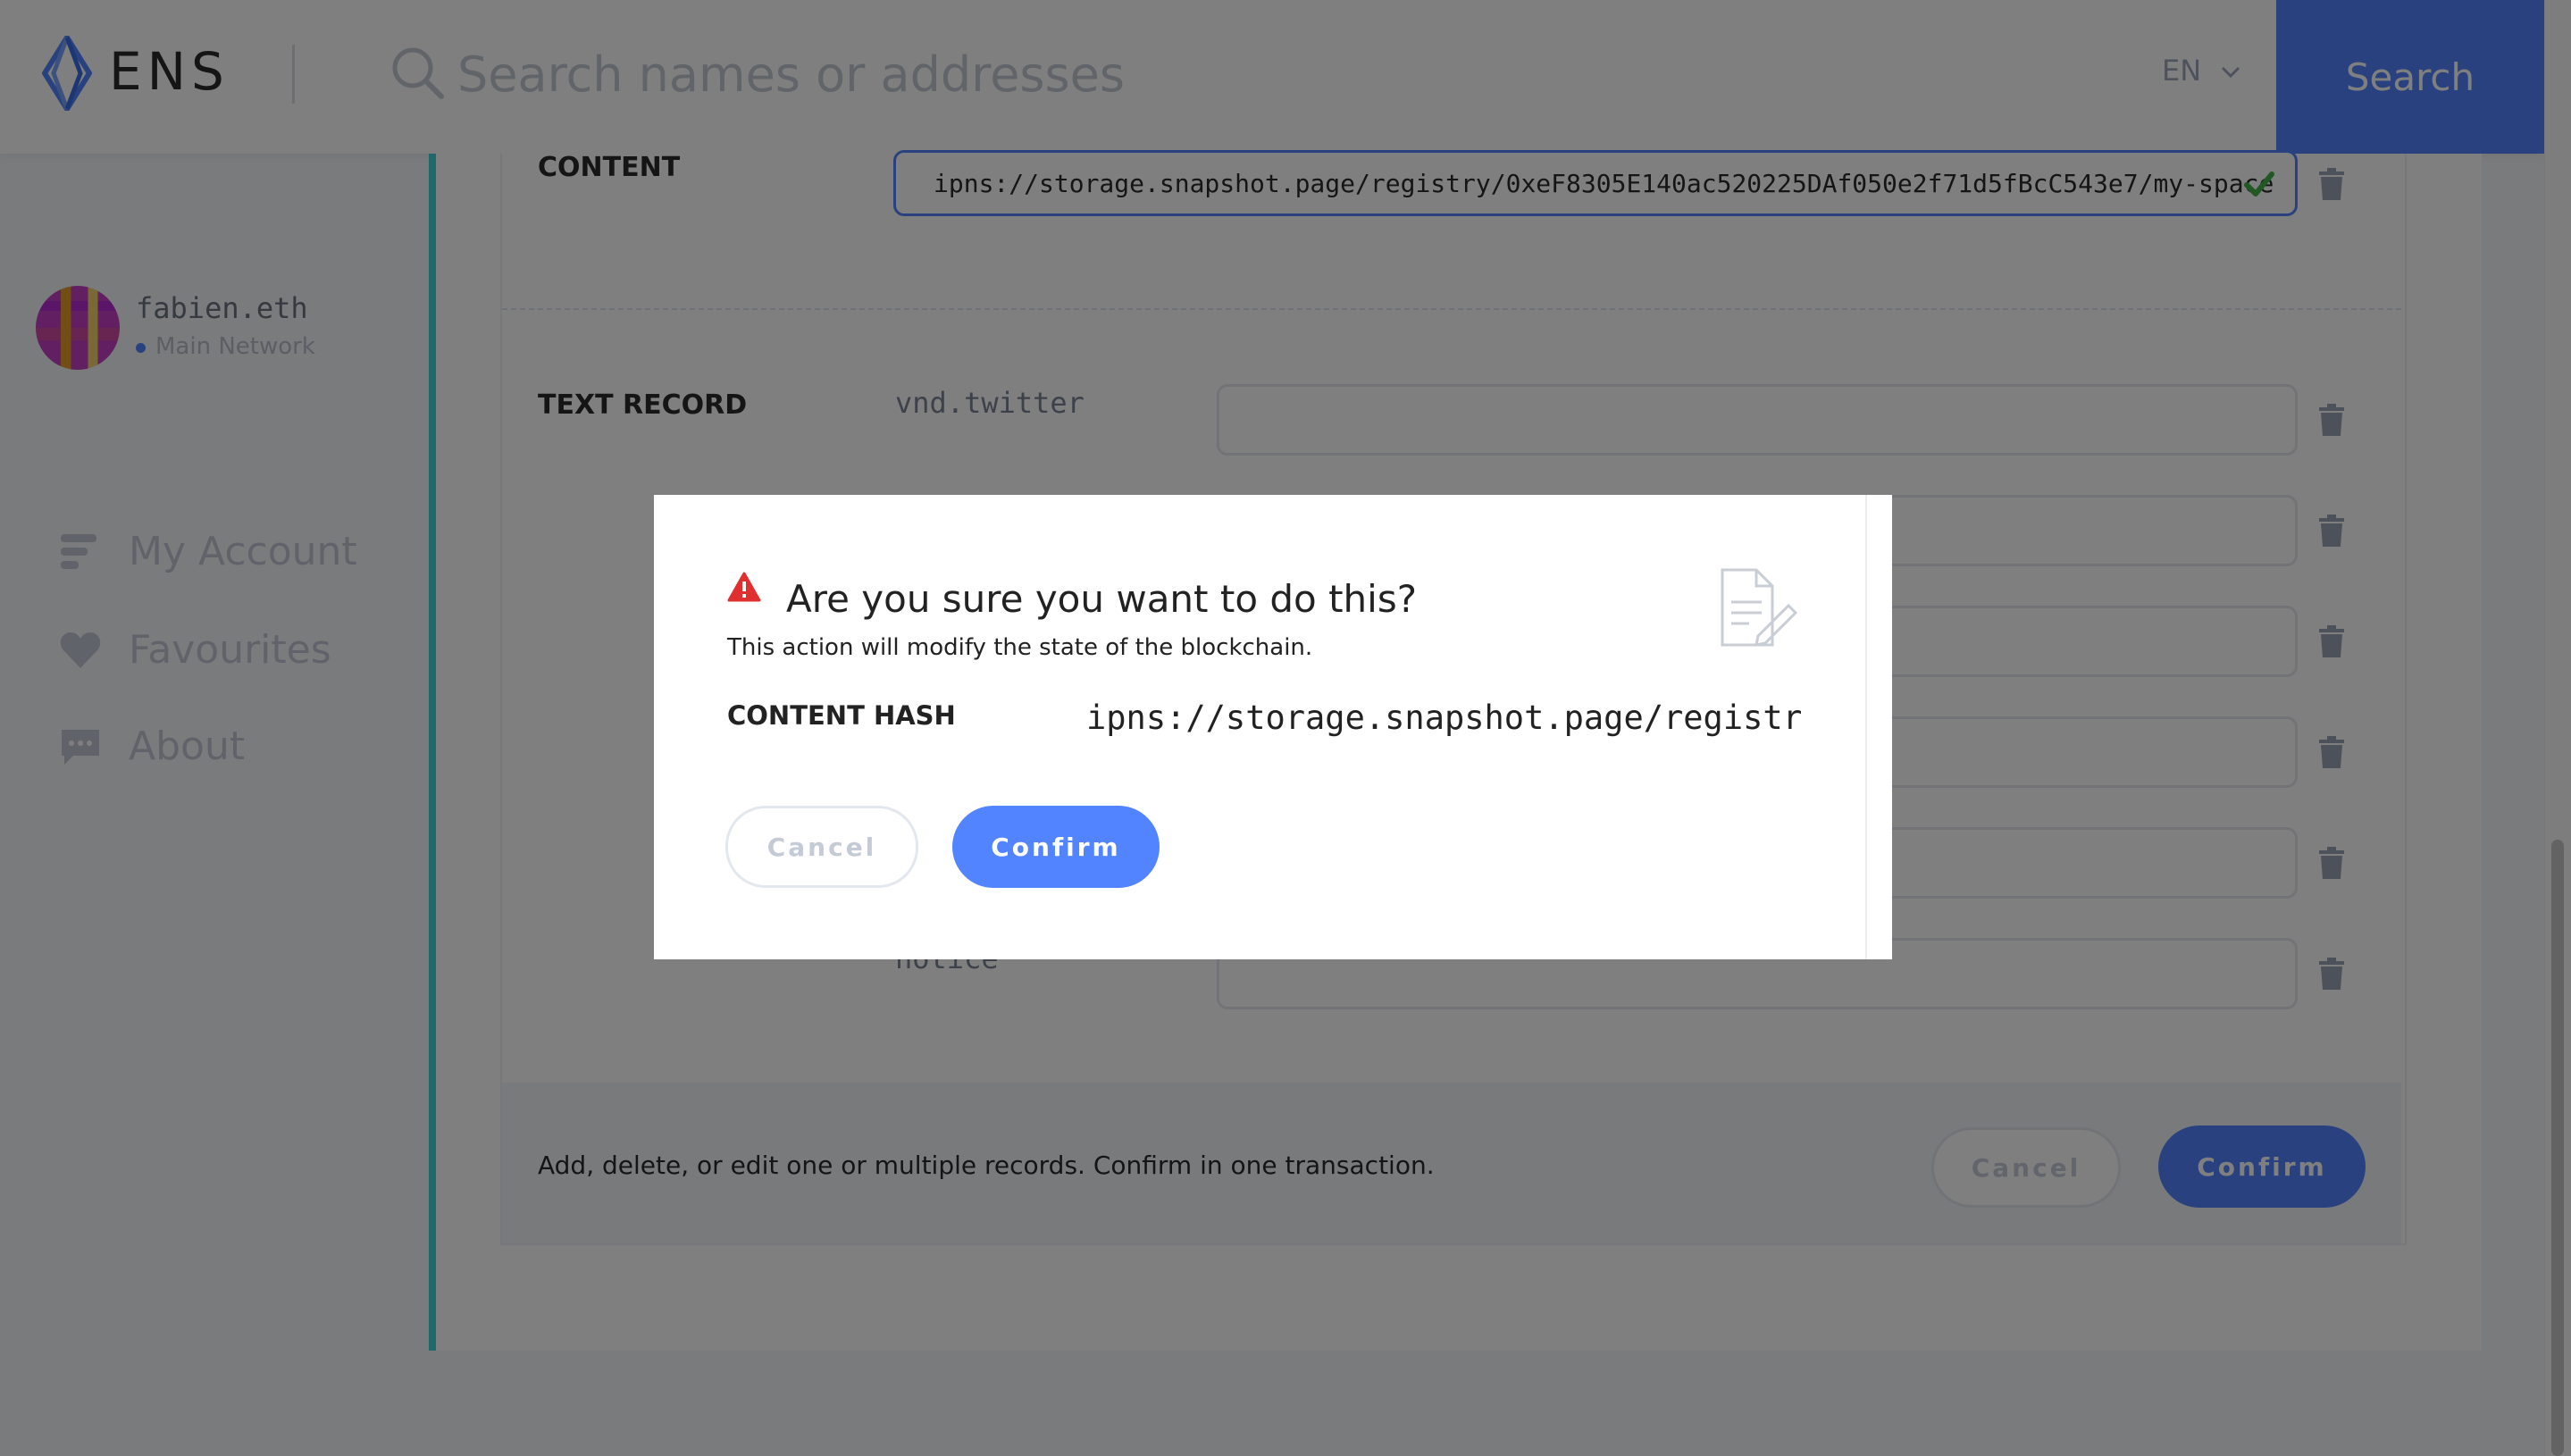  I want to click on content-hash-value: ipns://storage.snapshot.page/registr, so click(1443, 718).